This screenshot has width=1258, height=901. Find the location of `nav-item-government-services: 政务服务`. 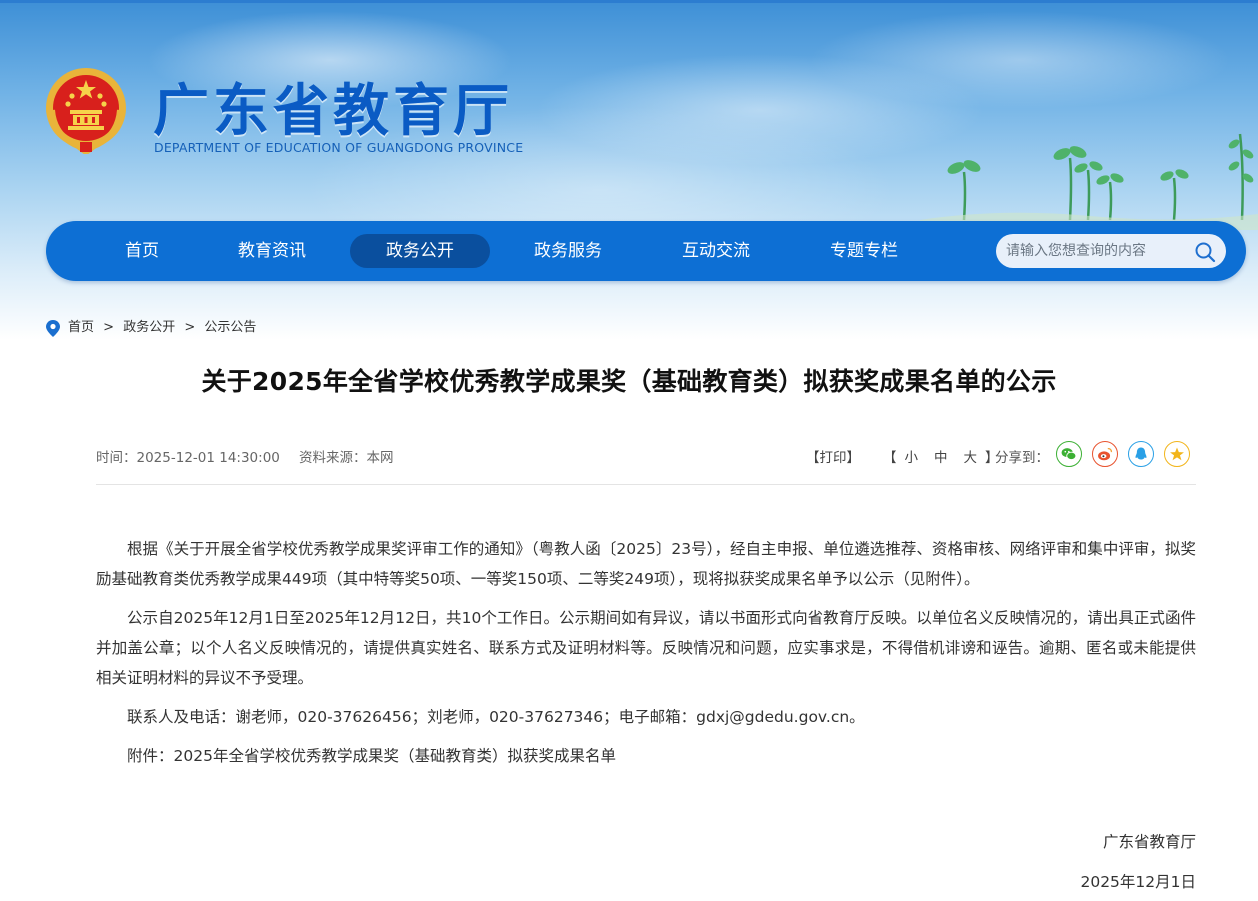

nav-item-government-services: 政务服务 is located at coordinates (568, 251).